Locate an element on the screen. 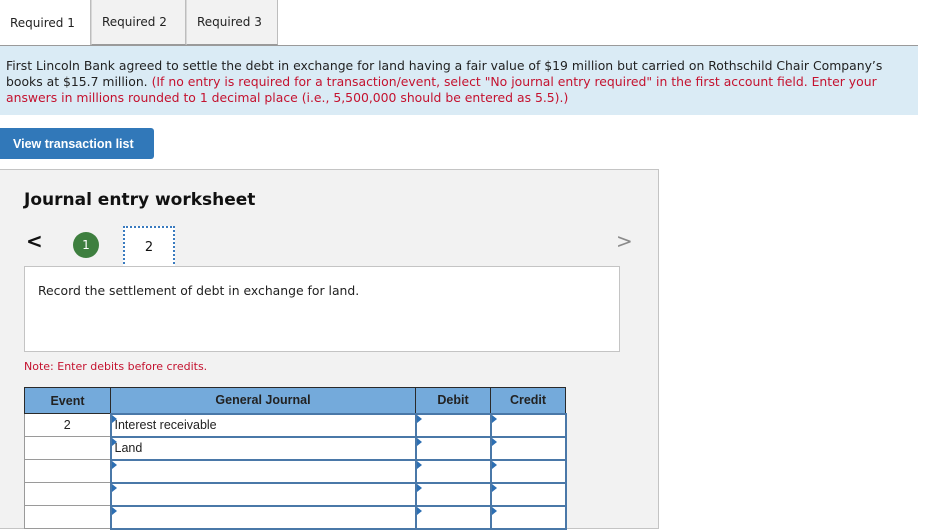 Image resolution: width=927 pixels, height=530 pixels. event-cell: 2 is located at coordinates (67, 425).